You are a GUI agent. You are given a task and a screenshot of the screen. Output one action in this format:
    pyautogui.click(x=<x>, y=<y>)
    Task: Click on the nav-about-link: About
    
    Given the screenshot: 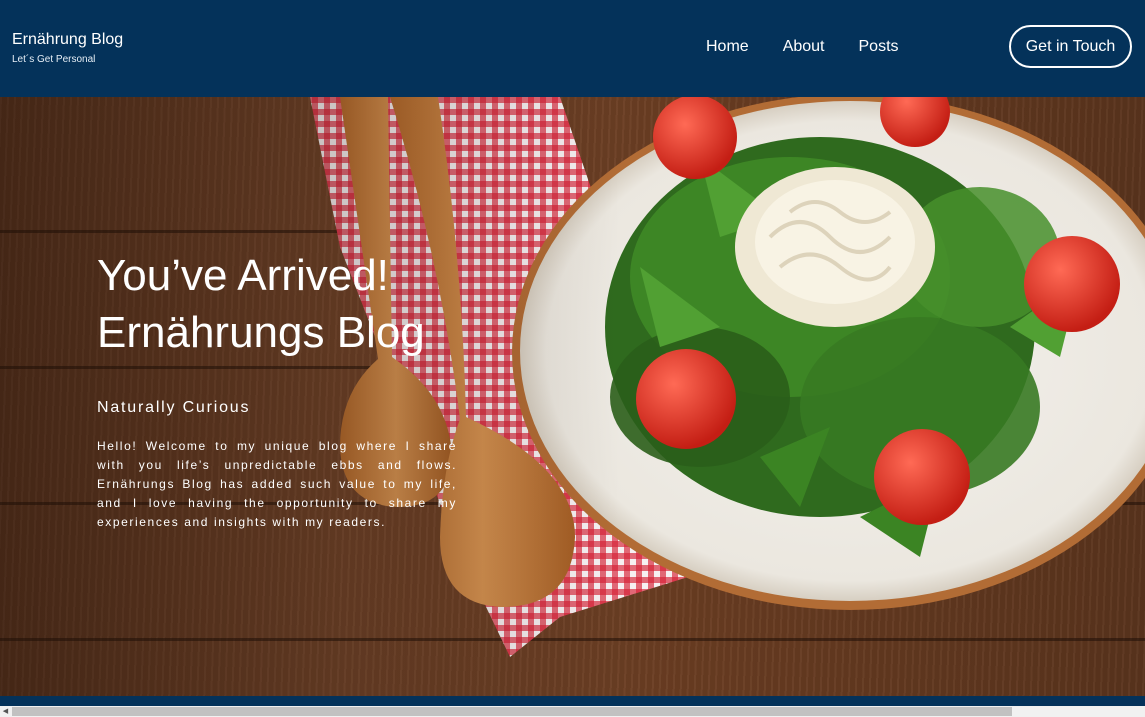 What is the action you would take?
    pyautogui.click(x=804, y=47)
    